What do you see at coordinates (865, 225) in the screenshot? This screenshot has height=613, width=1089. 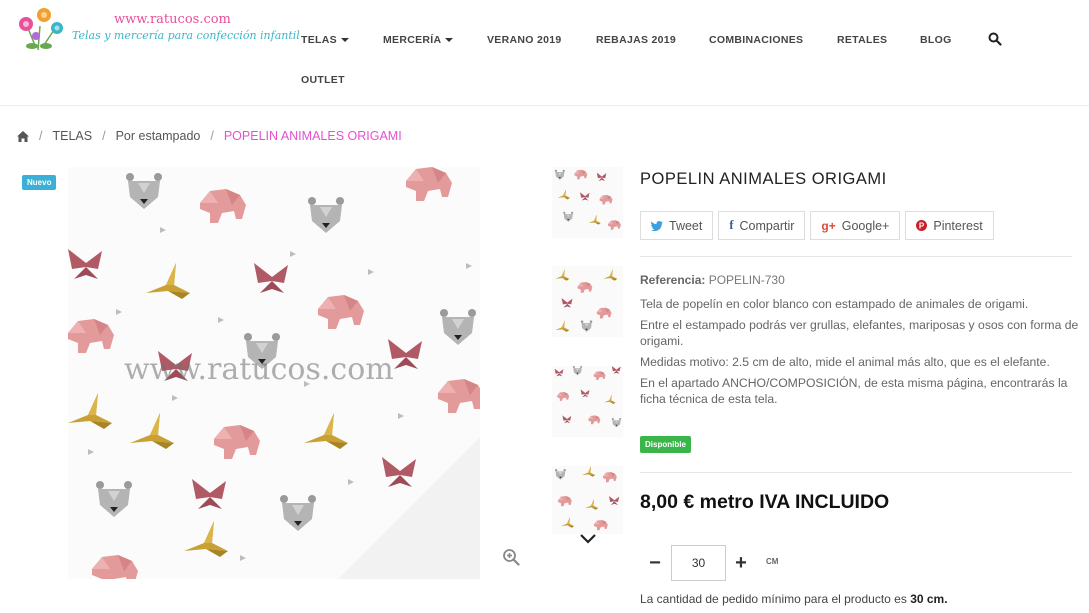 I see `share-google-plus-label: Google+` at bounding box center [865, 225].